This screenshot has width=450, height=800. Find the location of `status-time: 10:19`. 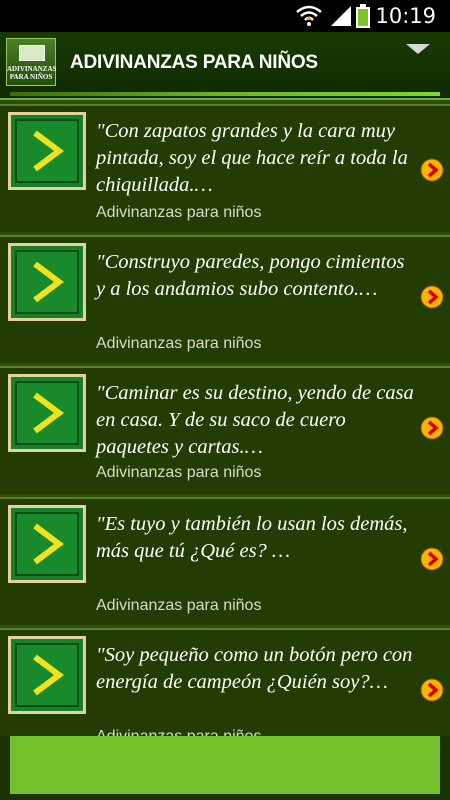

status-time: 10:19 is located at coordinates (405, 16).